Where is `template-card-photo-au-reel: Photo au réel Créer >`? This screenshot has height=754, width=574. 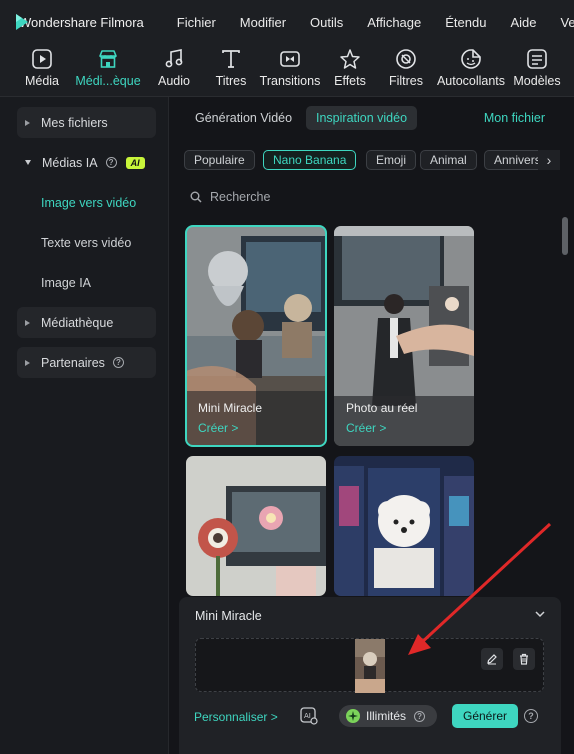 template-card-photo-au-reel: Photo au réel Créer > is located at coordinates (404, 336).